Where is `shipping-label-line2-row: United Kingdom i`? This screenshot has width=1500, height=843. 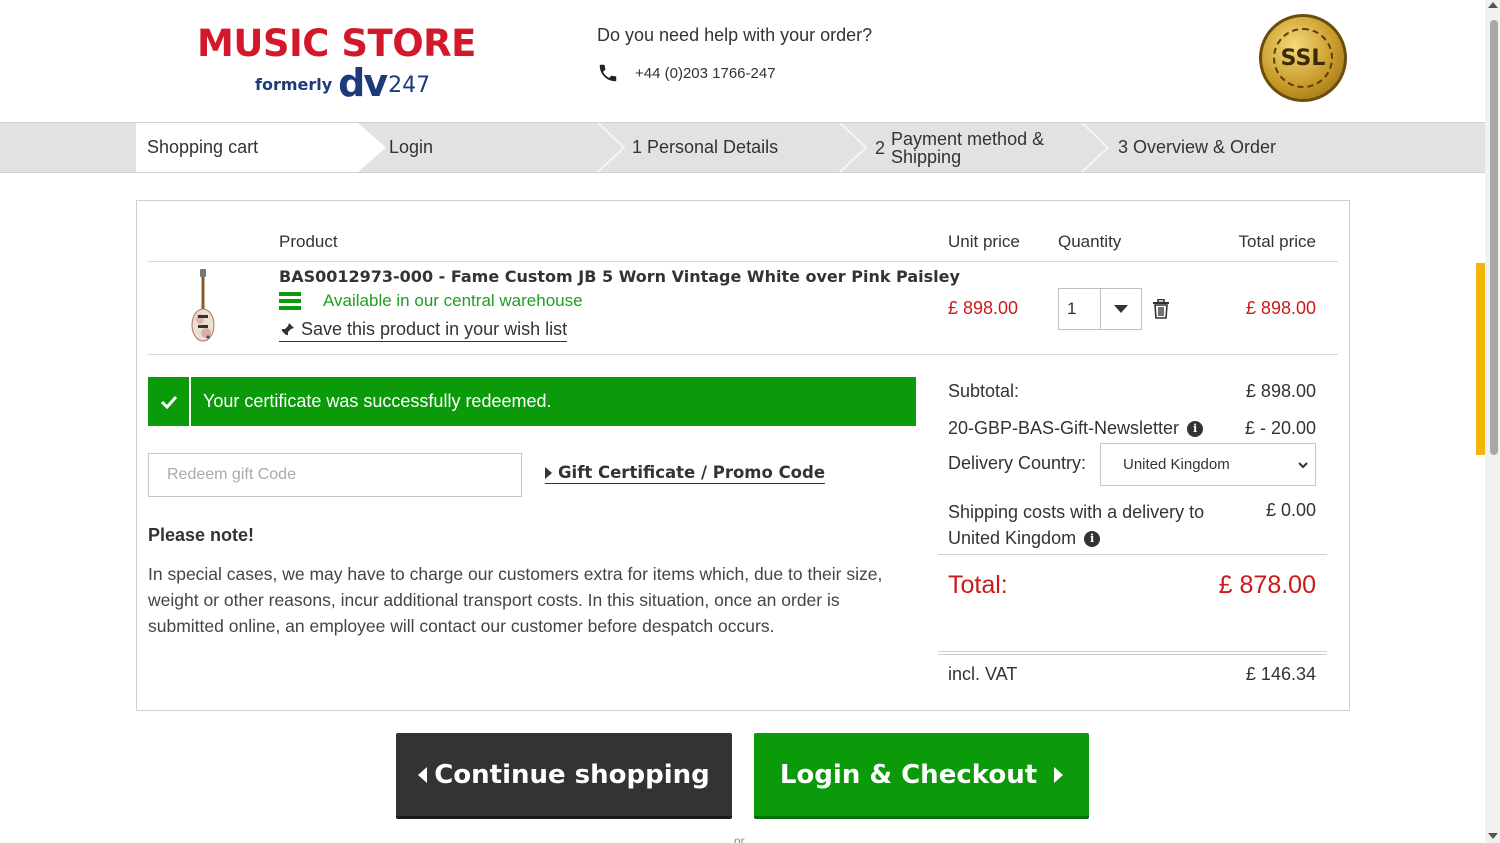 shipping-label-line2-row: United Kingdom i is located at coordinates (1076, 538).